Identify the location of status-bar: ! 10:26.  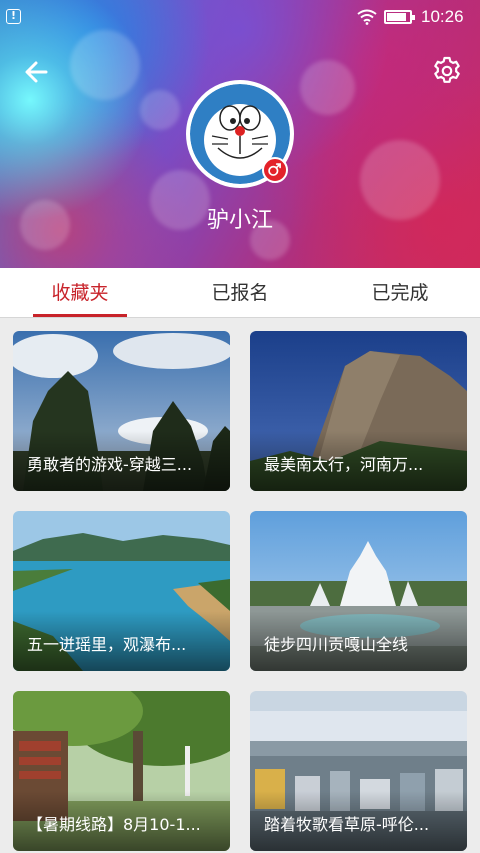
(240, 17).